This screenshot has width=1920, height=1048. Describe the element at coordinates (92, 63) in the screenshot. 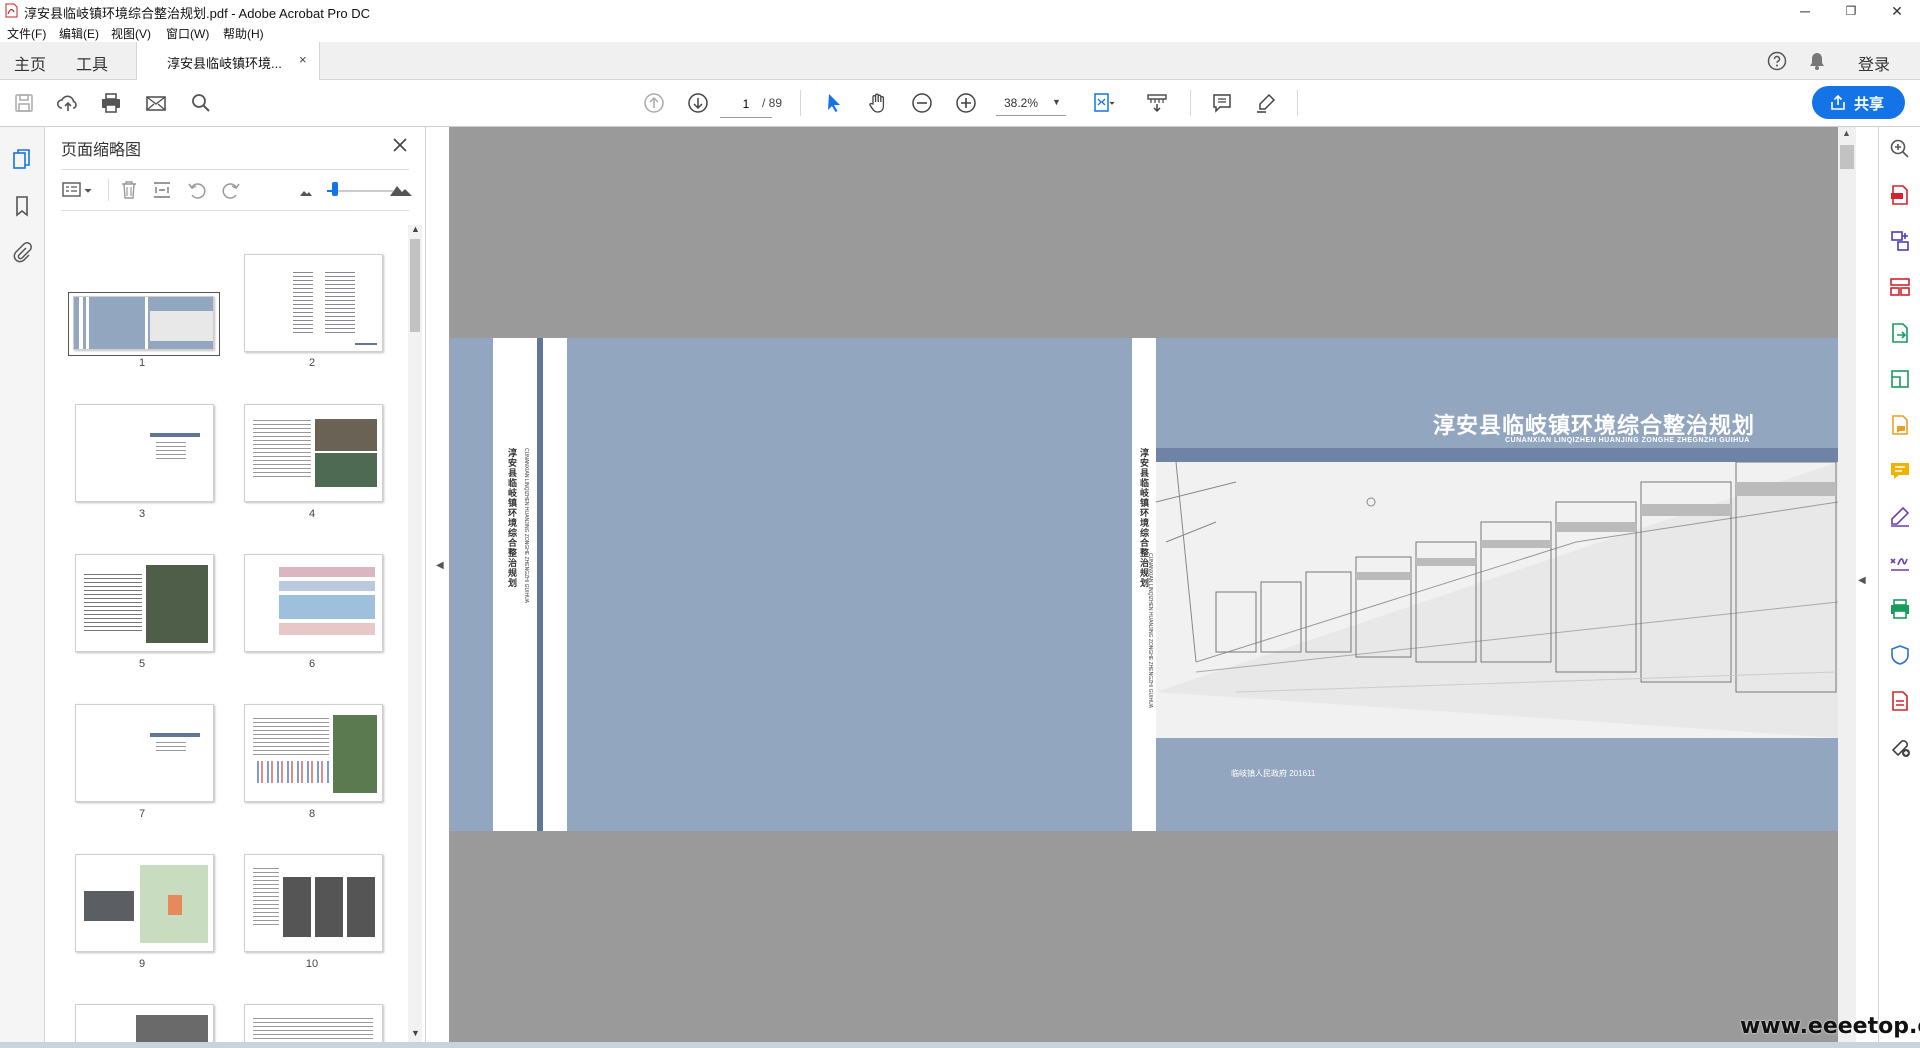

I see `tools-tab: 工具` at that location.